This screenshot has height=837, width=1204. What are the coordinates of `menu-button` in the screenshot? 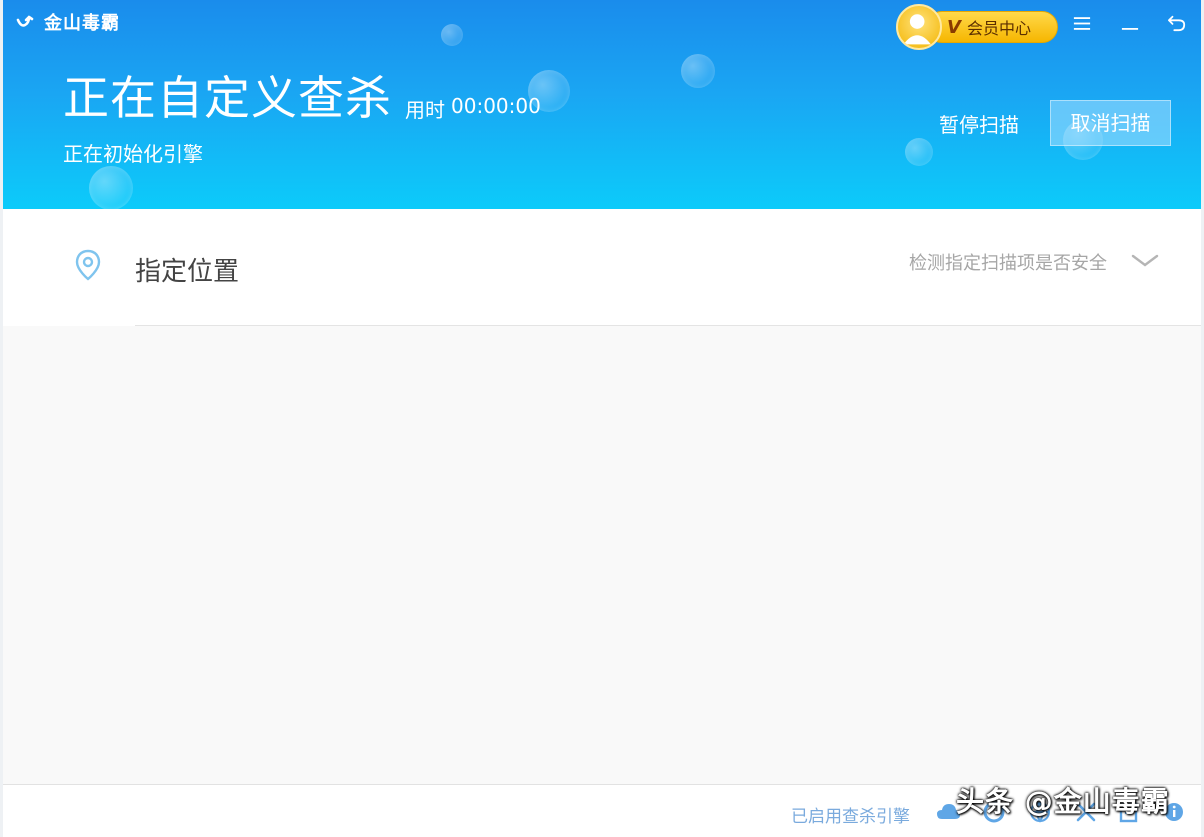 It's located at (1082, 23).